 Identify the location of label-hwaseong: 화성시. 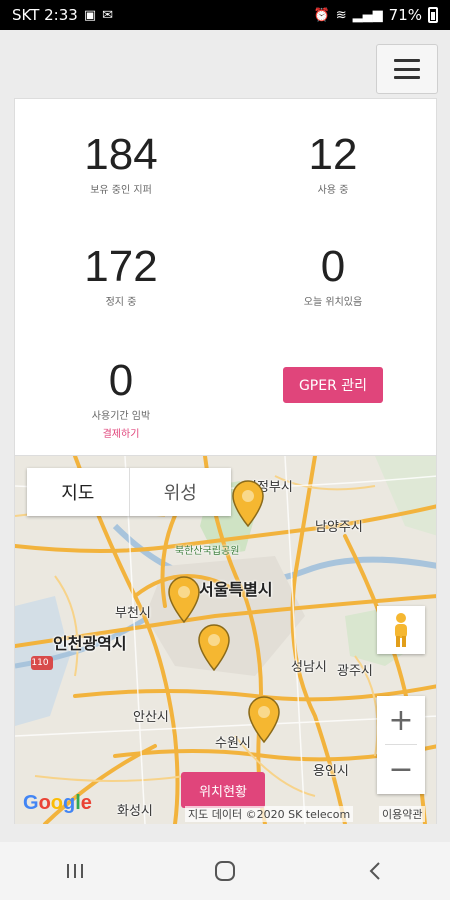
(135, 811).